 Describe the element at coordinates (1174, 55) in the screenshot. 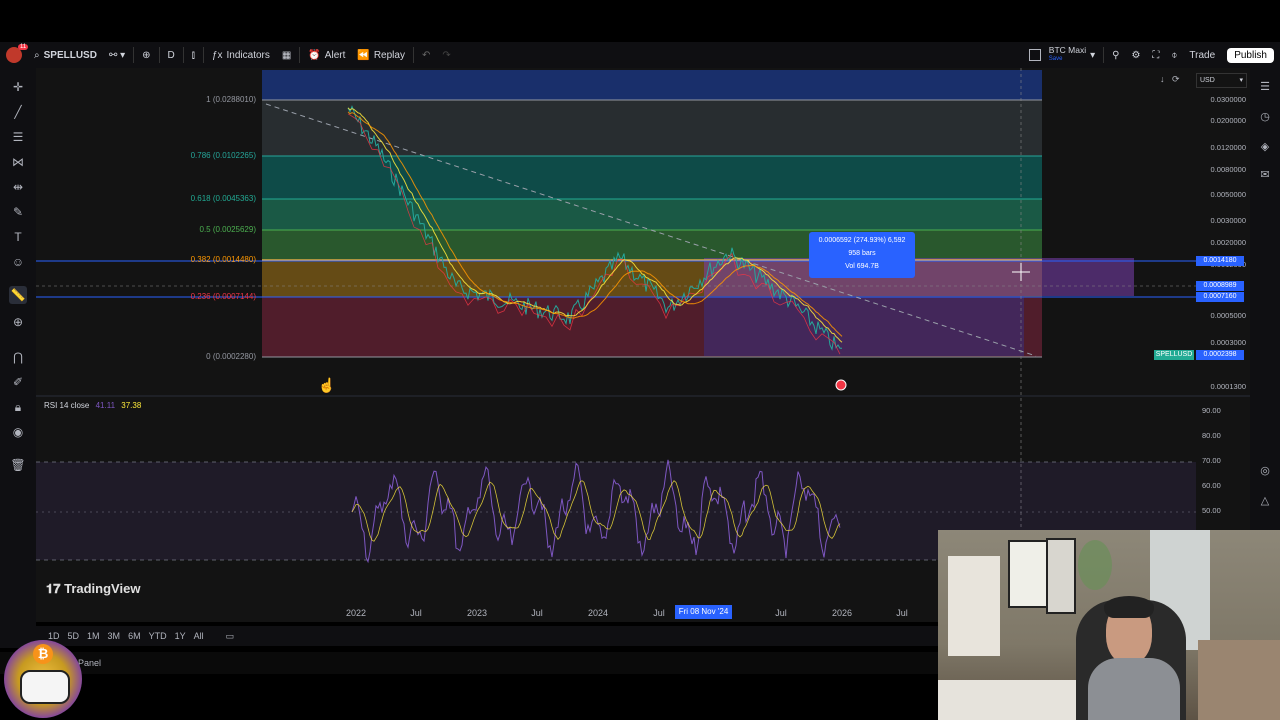

I see `snapshot-button: ⌽` at that location.